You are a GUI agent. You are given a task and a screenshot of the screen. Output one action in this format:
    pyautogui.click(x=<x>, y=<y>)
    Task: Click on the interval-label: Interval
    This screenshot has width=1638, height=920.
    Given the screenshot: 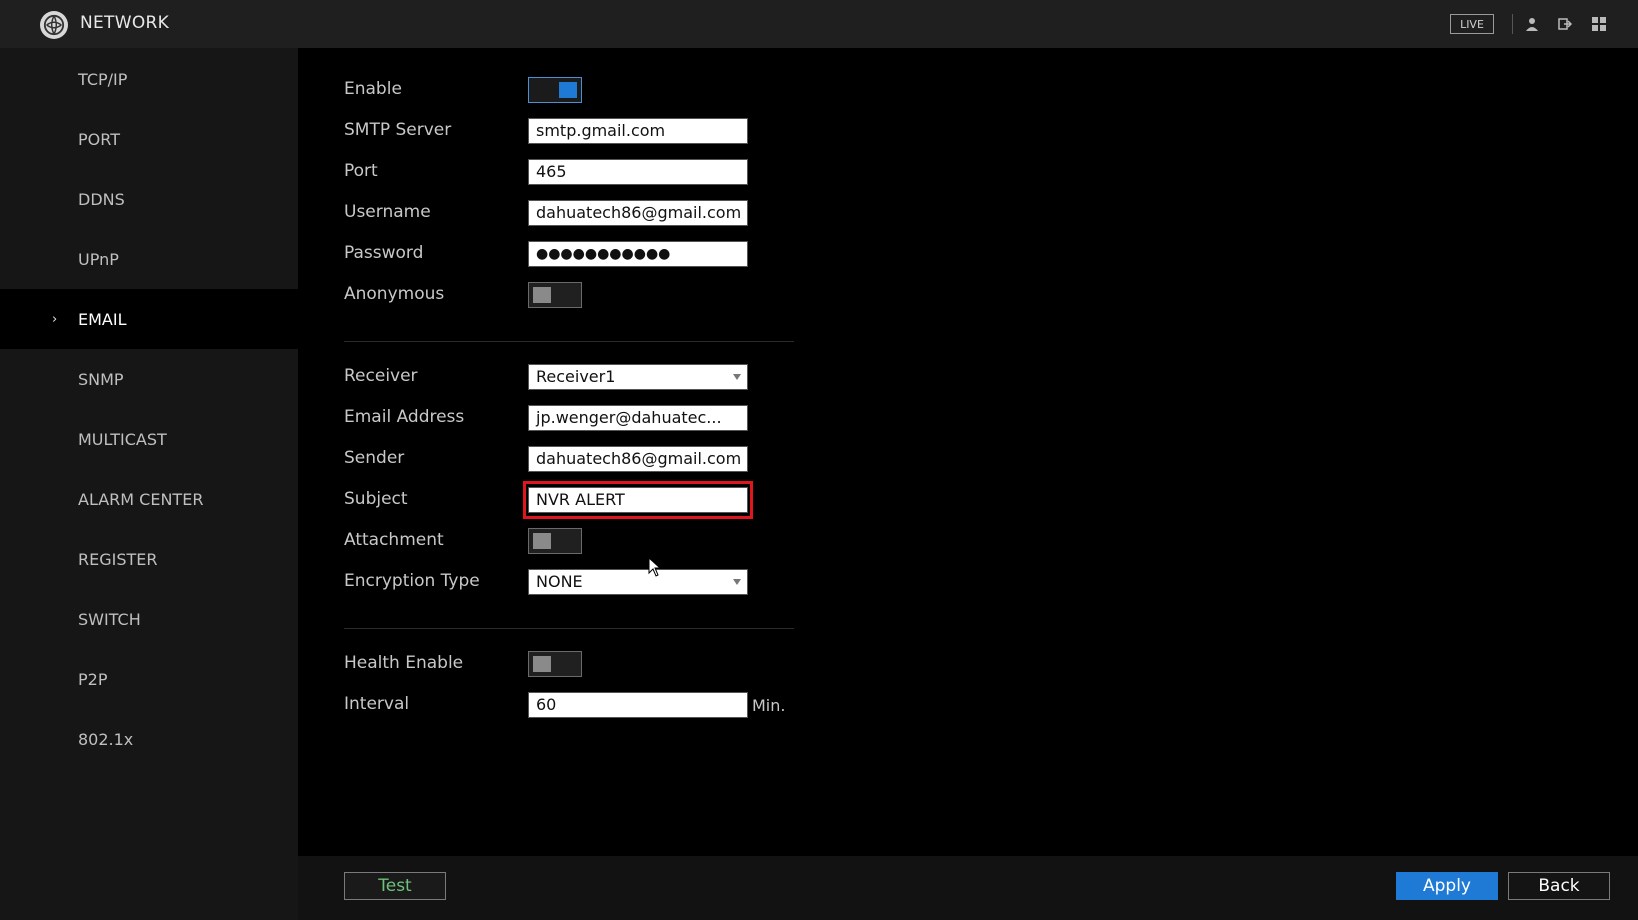 What is the action you would take?
    pyautogui.click(x=377, y=704)
    